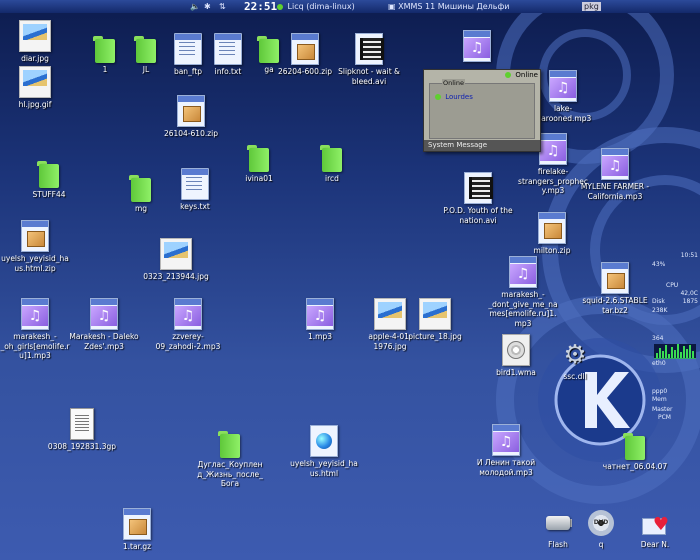  I want to click on desktop-icon: diar.jpg, so click(35, 42).